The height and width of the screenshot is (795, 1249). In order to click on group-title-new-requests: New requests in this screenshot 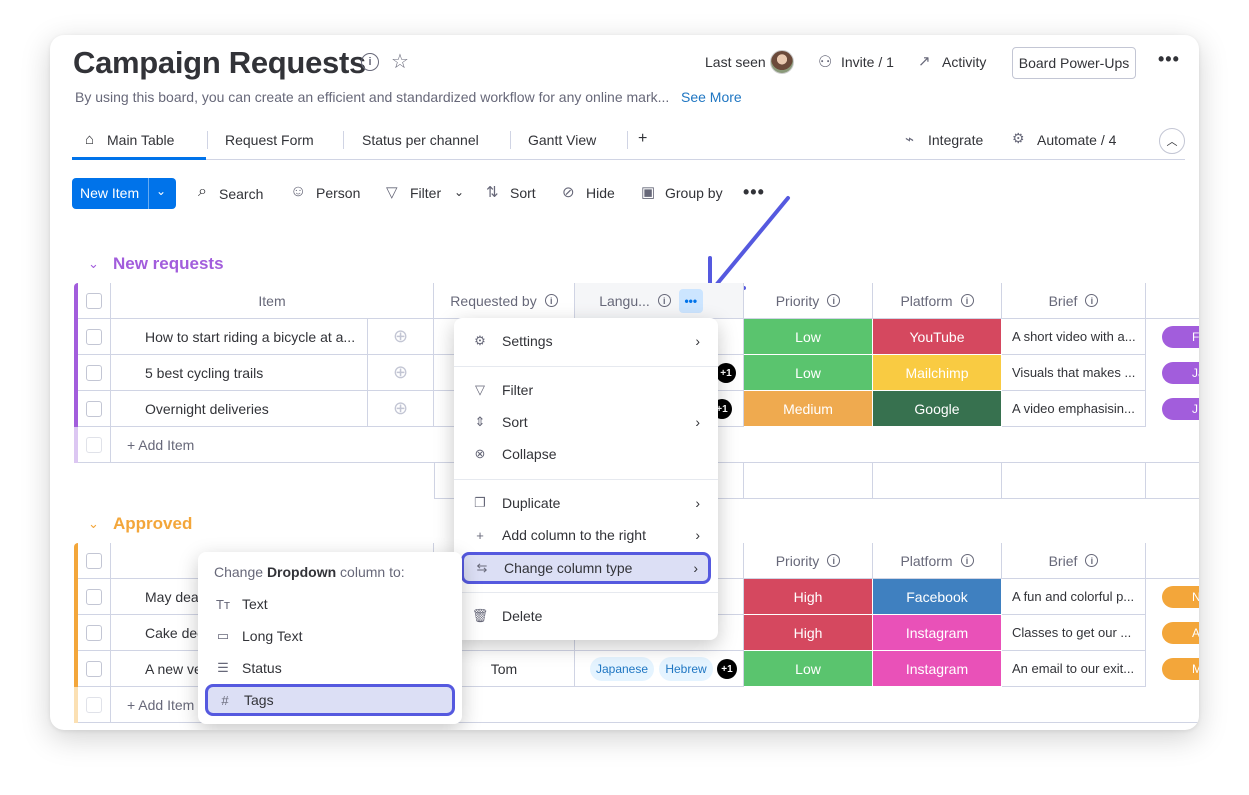, I will do `click(168, 264)`.